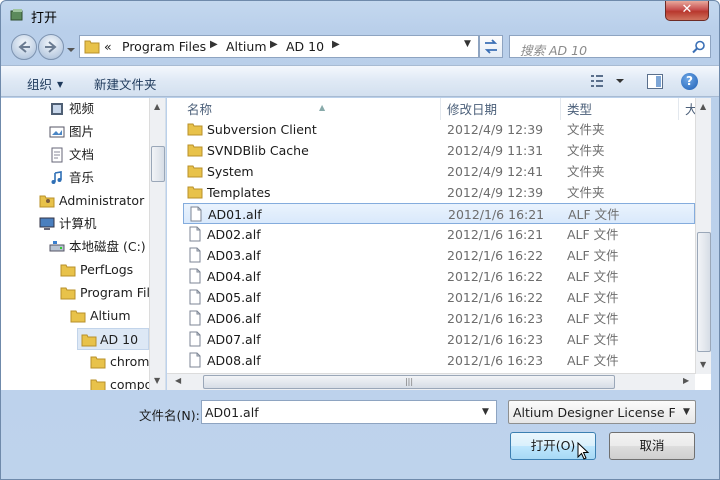 This screenshot has width=720, height=480. Describe the element at coordinates (119, 362) in the screenshot. I see `nav-item-chrome: chrome` at that location.